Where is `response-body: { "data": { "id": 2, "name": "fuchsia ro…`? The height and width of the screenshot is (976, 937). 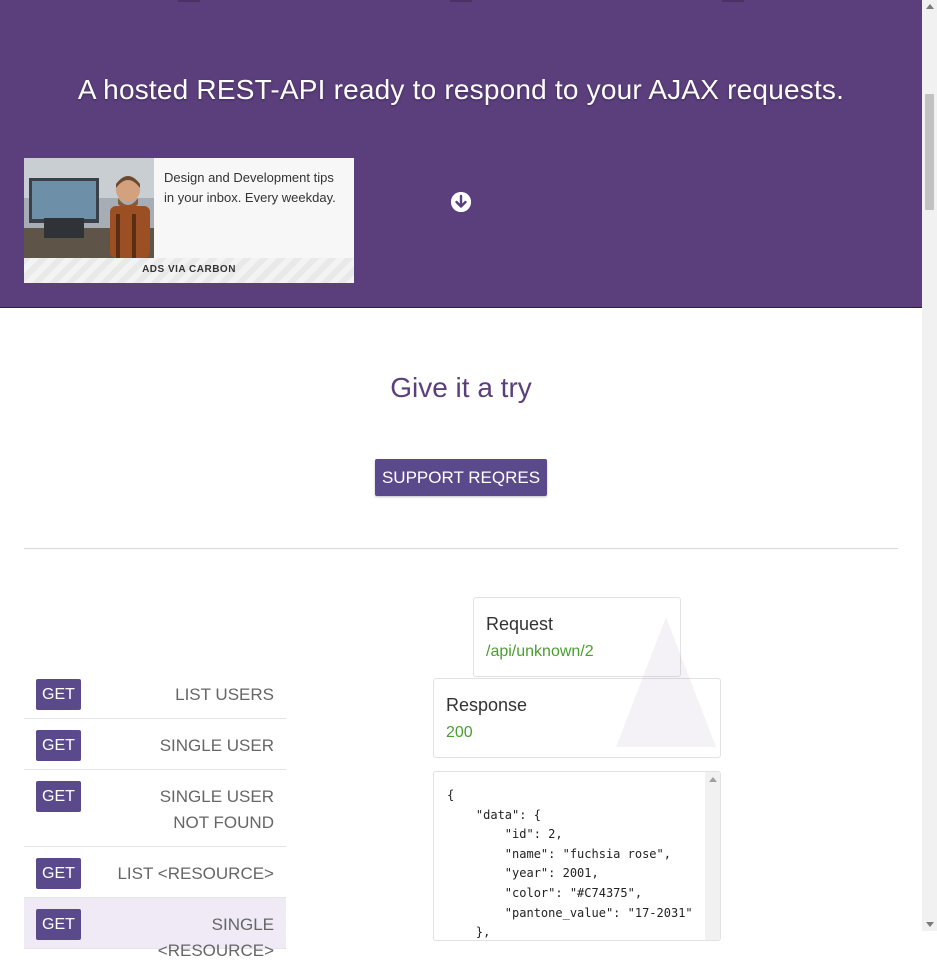
response-body: { "data": { "id": 2, "name": "fuchsia ro… is located at coordinates (577, 856).